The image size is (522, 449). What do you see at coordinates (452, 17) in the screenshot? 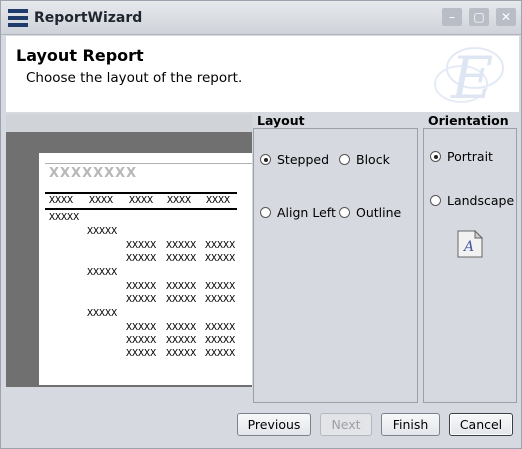
I see `minimize-button: –` at bounding box center [452, 17].